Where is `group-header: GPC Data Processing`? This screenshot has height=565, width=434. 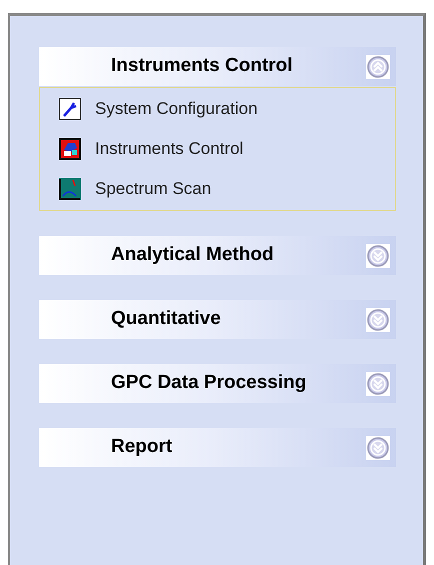 group-header: GPC Data Processing is located at coordinates (217, 383).